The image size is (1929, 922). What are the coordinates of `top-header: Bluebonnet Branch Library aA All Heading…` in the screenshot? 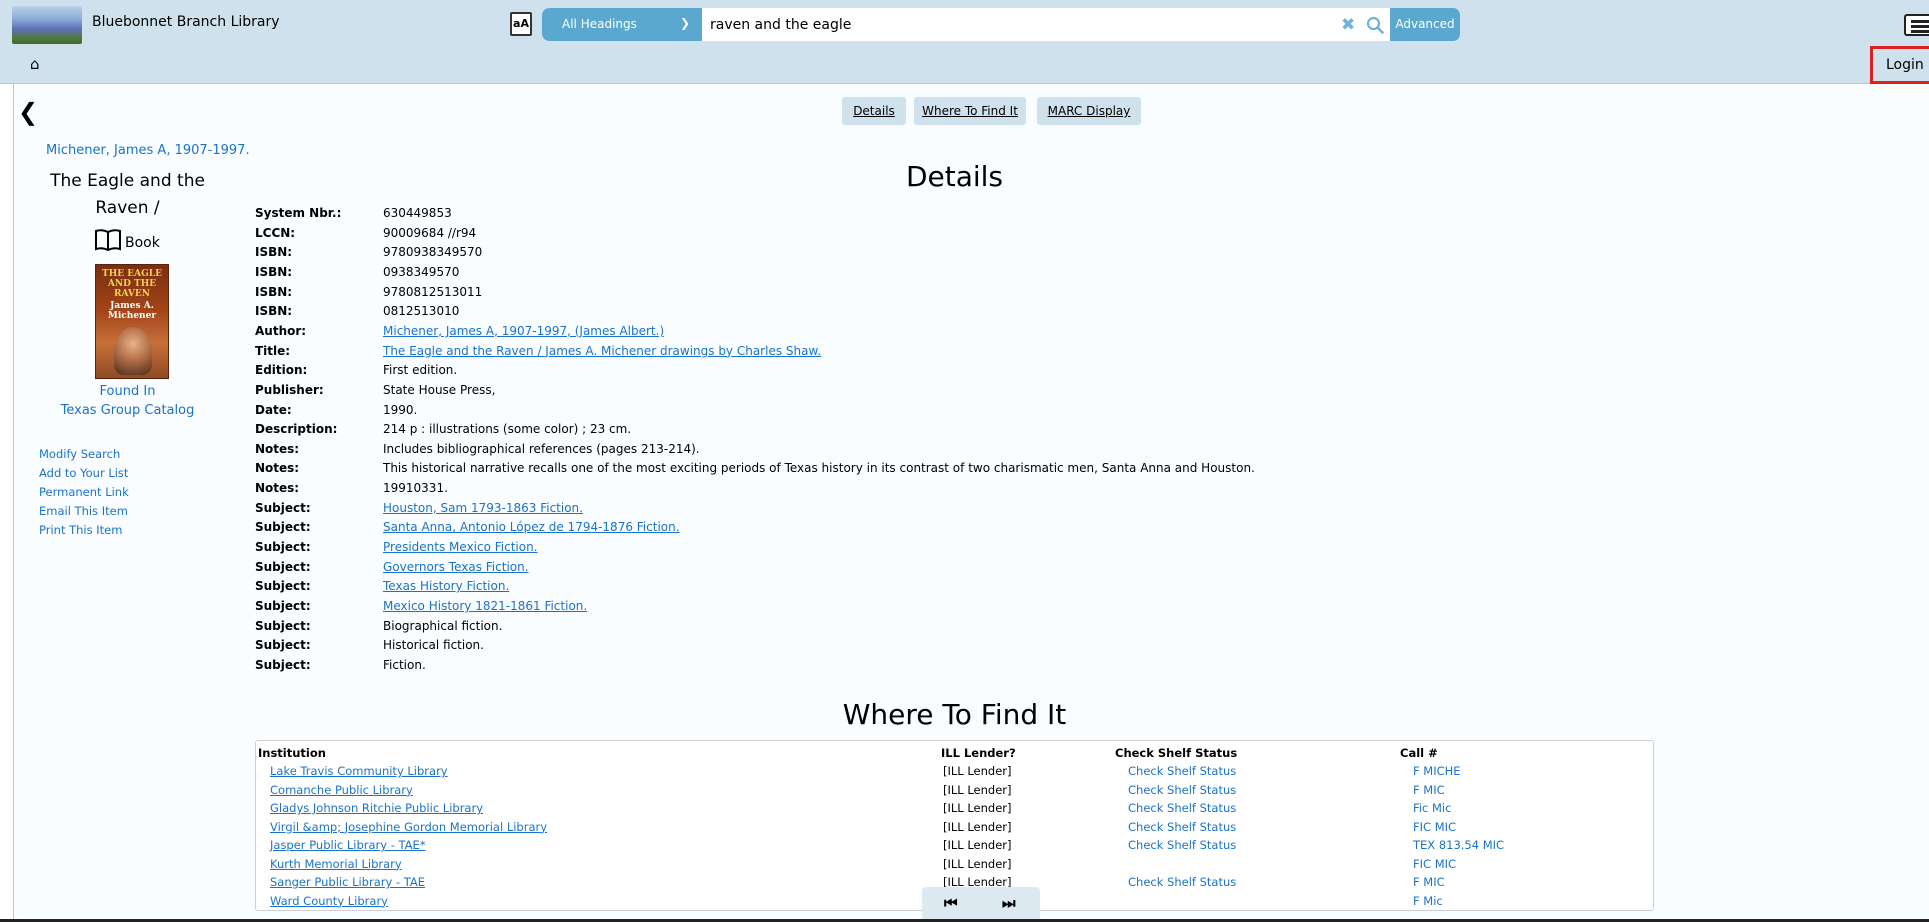 It's located at (964, 42).